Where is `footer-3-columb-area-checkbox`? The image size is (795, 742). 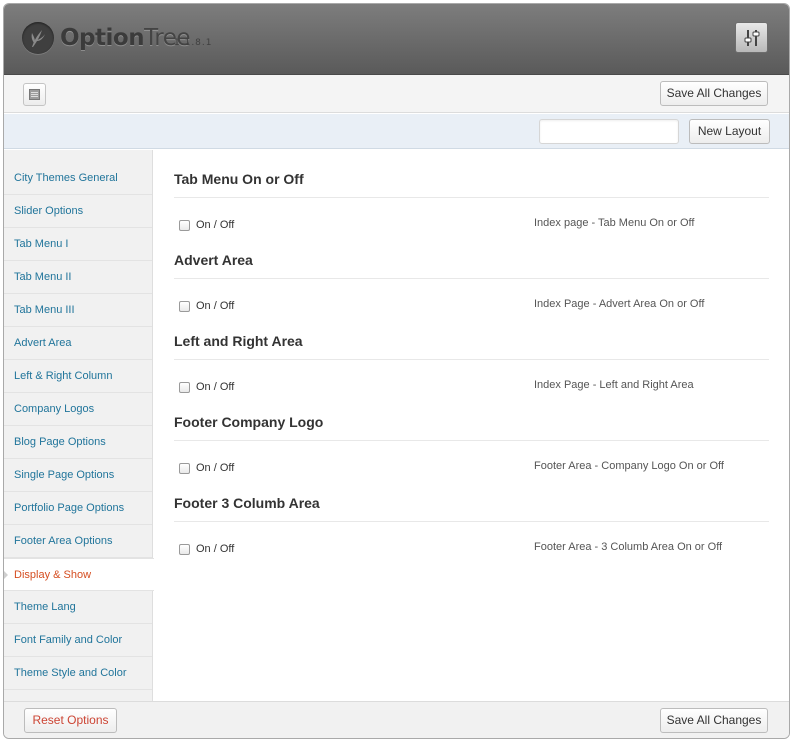
footer-3-columb-area-checkbox is located at coordinates (184, 549).